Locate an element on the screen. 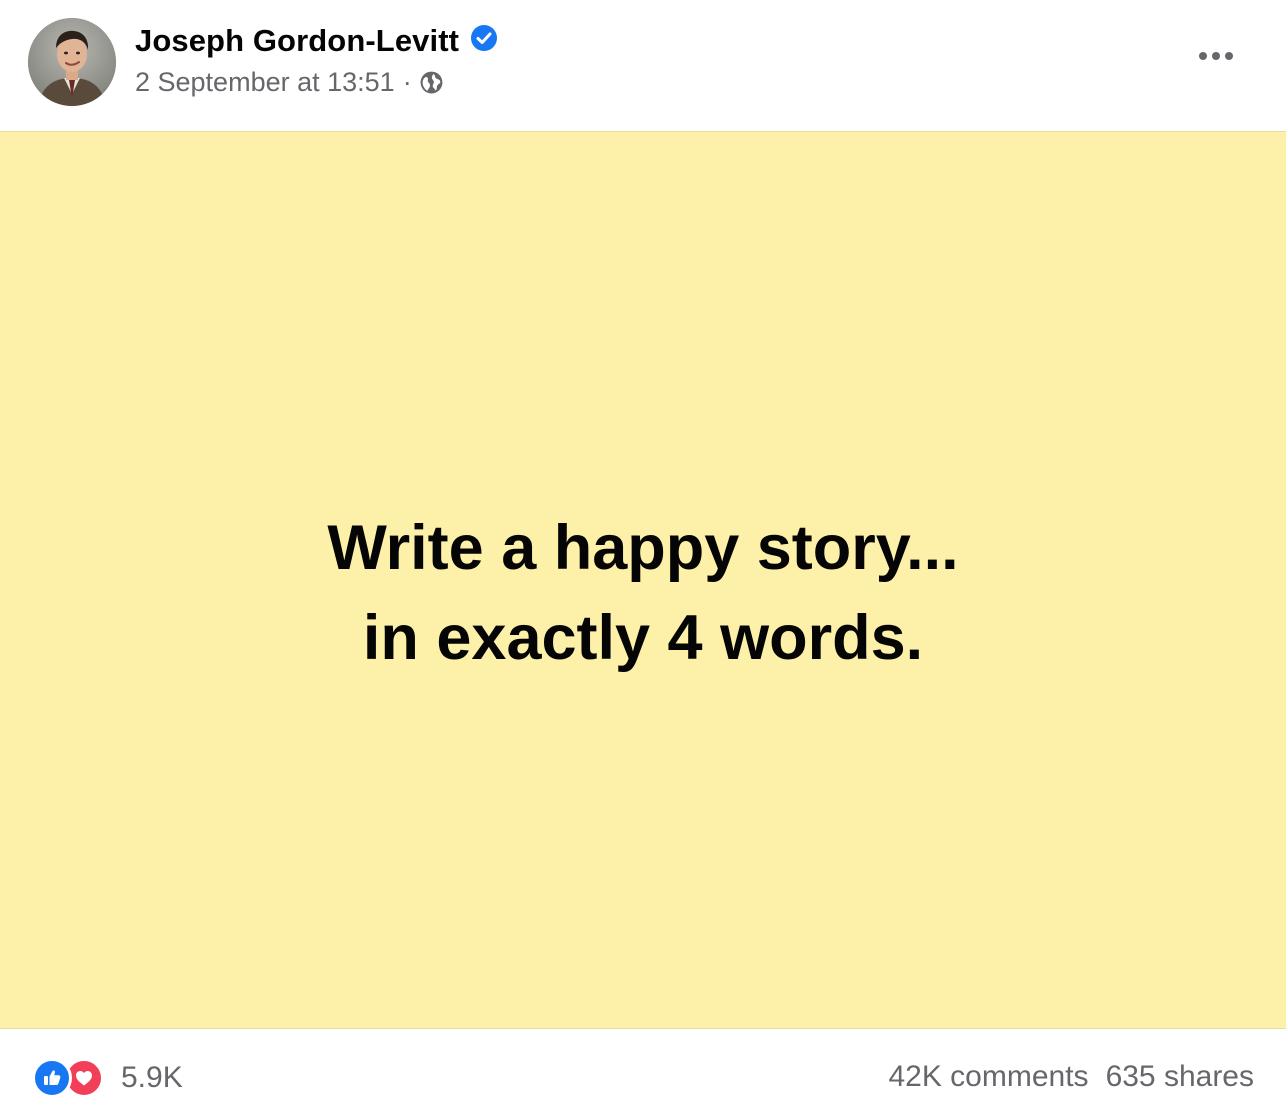  more-options-icon is located at coordinates (1216, 56).